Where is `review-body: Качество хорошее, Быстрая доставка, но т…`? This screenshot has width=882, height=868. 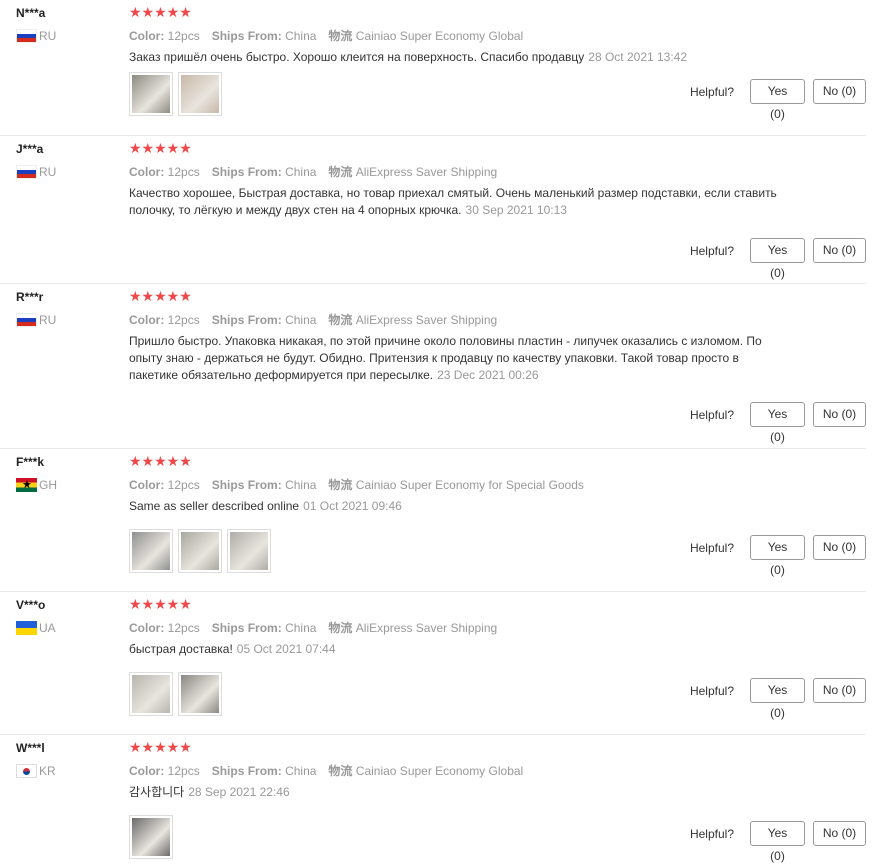
review-body: Качество хорошее, Быстрая доставка, но т… is located at coordinates (453, 201).